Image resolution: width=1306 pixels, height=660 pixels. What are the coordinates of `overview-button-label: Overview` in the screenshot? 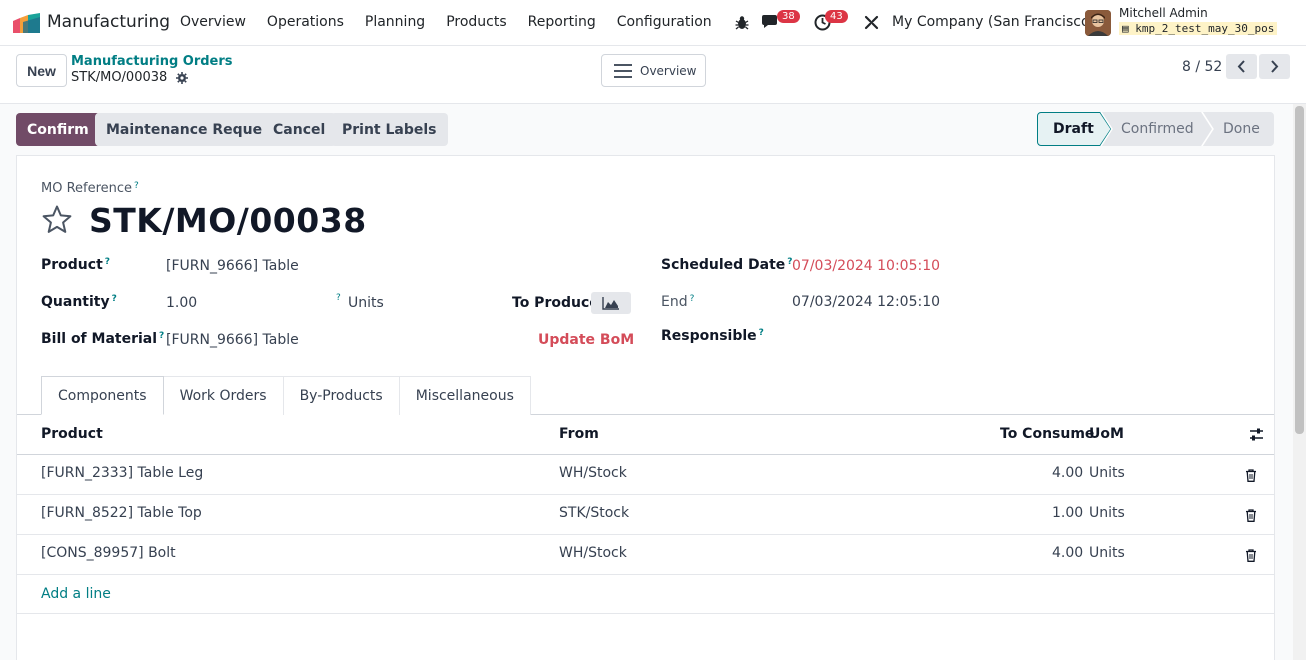 It's located at (668, 70).